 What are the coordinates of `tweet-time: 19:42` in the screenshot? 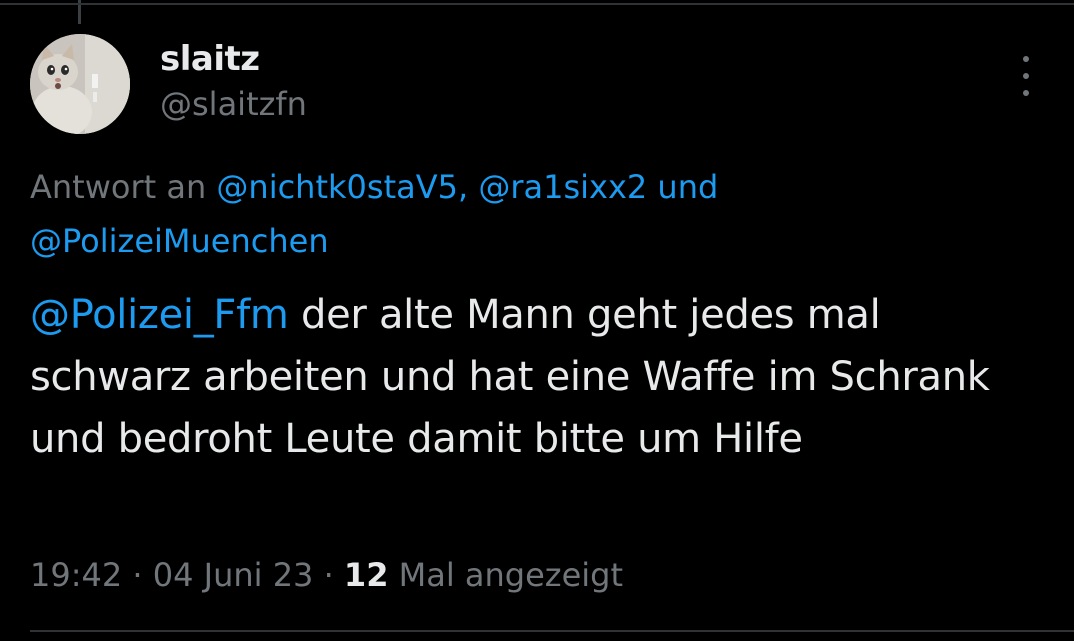 It's located at (76, 575).